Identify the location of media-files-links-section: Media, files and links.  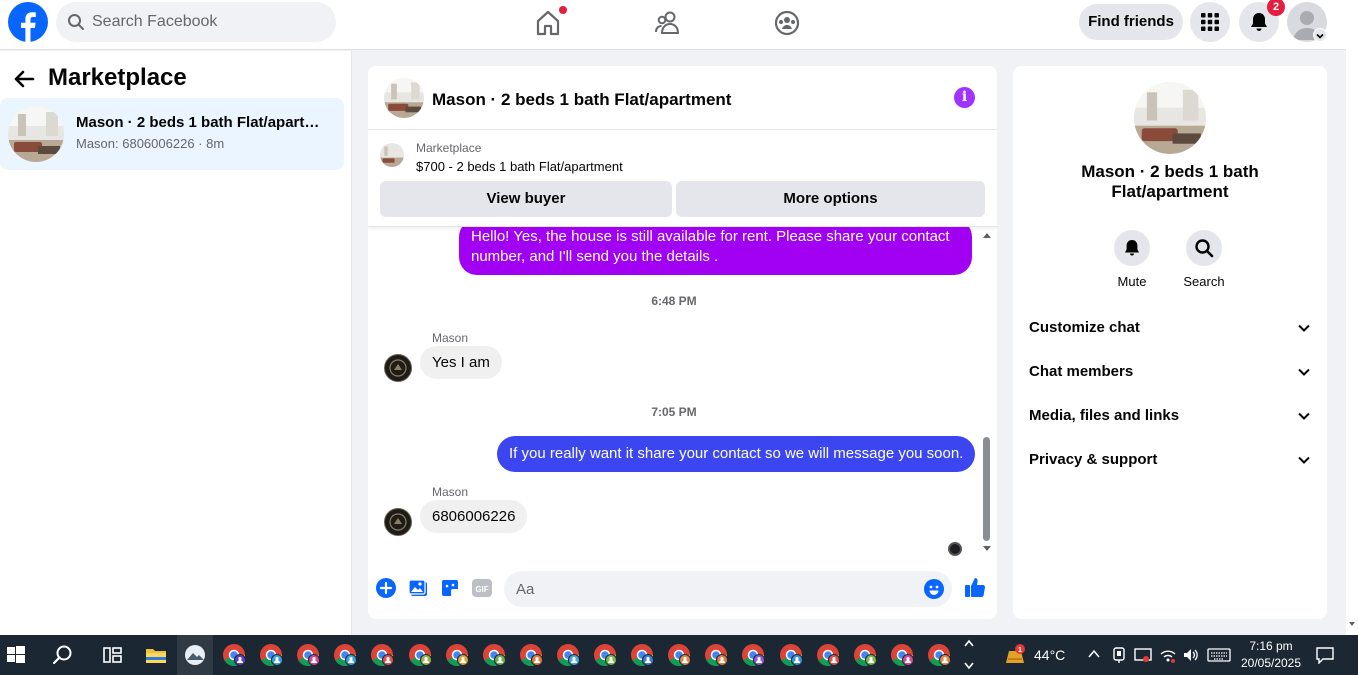
(1170, 416).